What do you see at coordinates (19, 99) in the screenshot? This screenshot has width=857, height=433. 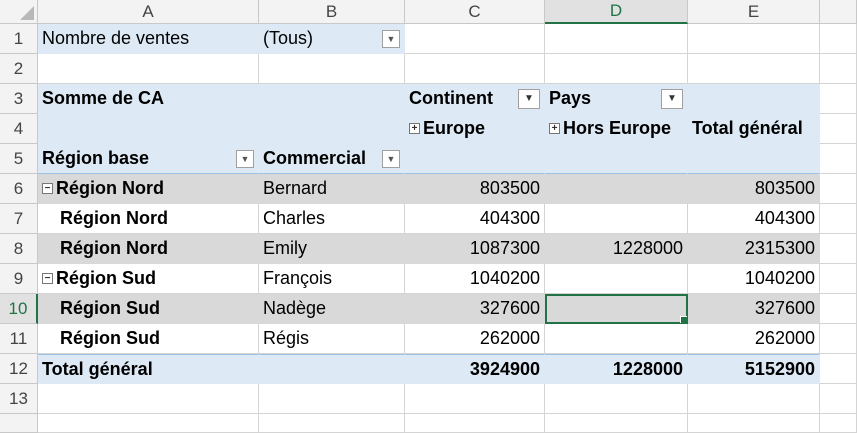 I see `row-header-3: 3` at bounding box center [19, 99].